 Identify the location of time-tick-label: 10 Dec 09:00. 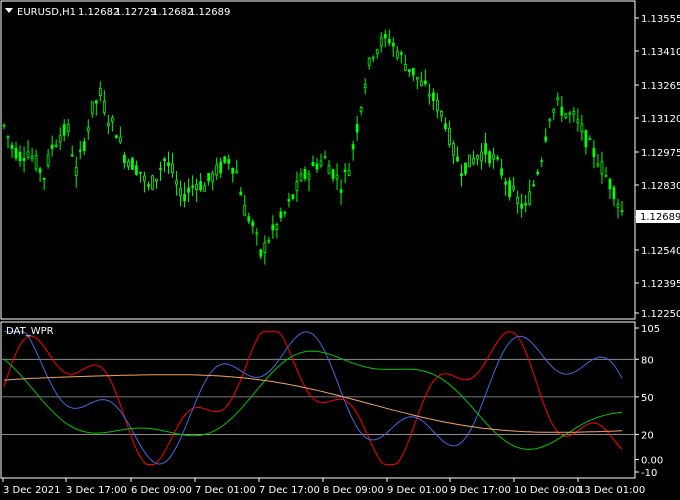
(547, 490).